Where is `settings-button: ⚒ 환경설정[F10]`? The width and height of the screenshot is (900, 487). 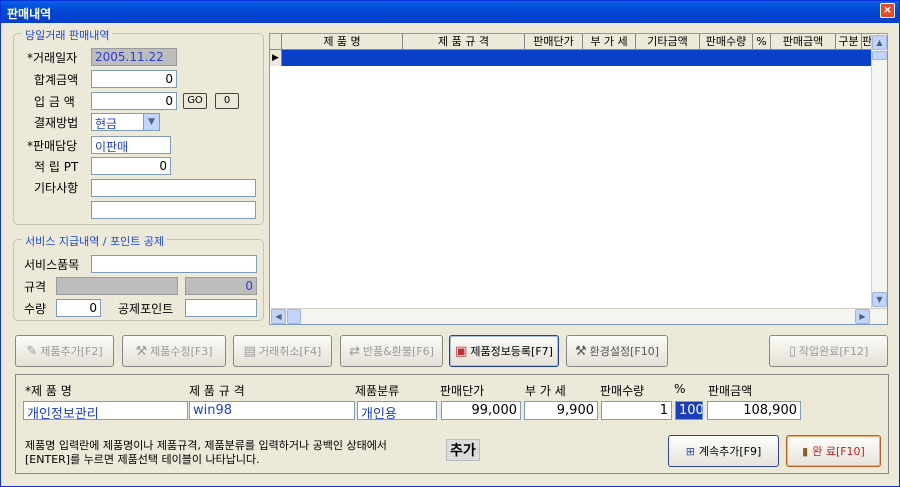
settings-button: ⚒ 환경설정[F10] is located at coordinates (617, 351).